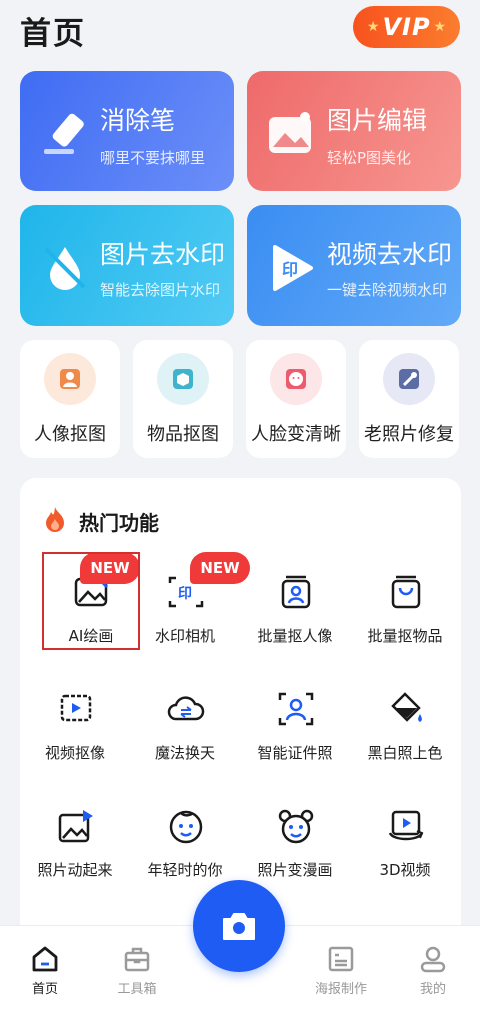 The height and width of the screenshot is (1013, 480). What do you see at coordinates (44, 989) in the screenshot?
I see `tab-label: 首页` at bounding box center [44, 989].